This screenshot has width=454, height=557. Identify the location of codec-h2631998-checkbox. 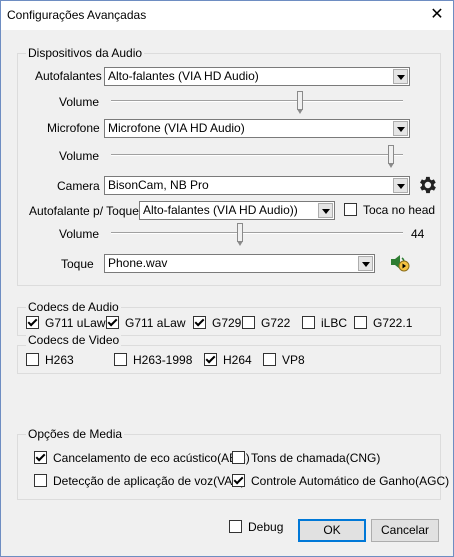
(120, 359).